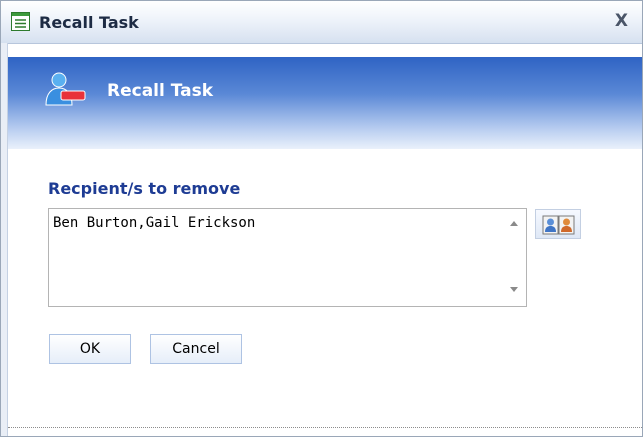  I want to click on title-bar: Recall Task X, so click(321, 22).